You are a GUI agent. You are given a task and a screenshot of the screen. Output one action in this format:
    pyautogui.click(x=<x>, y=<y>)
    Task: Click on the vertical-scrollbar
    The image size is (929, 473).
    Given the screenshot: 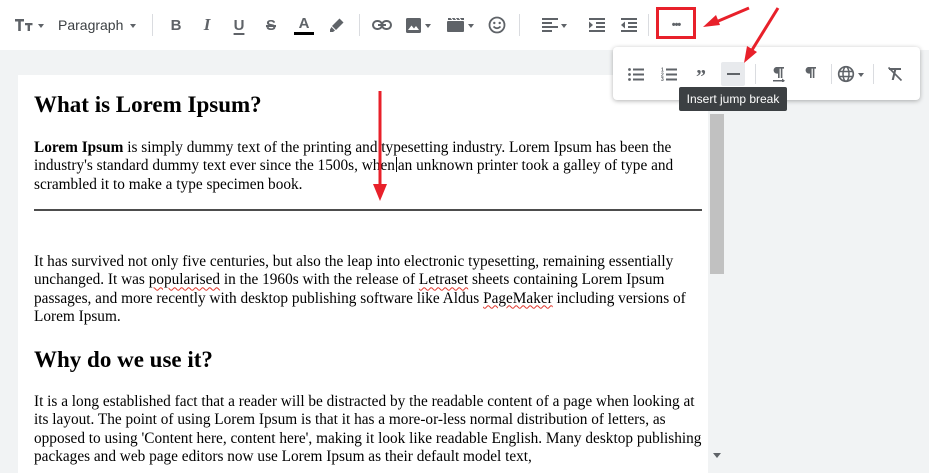 What is the action you would take?
    pyautogui.click(x=717, y=274)
    